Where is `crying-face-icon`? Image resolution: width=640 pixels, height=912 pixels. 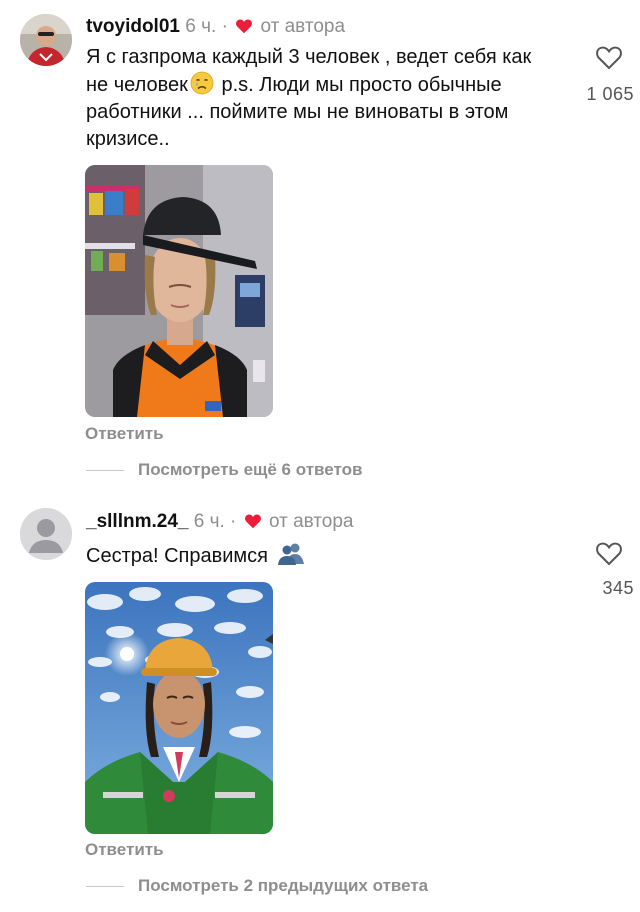
crying-face-icon is located at coordinates (202, 83).